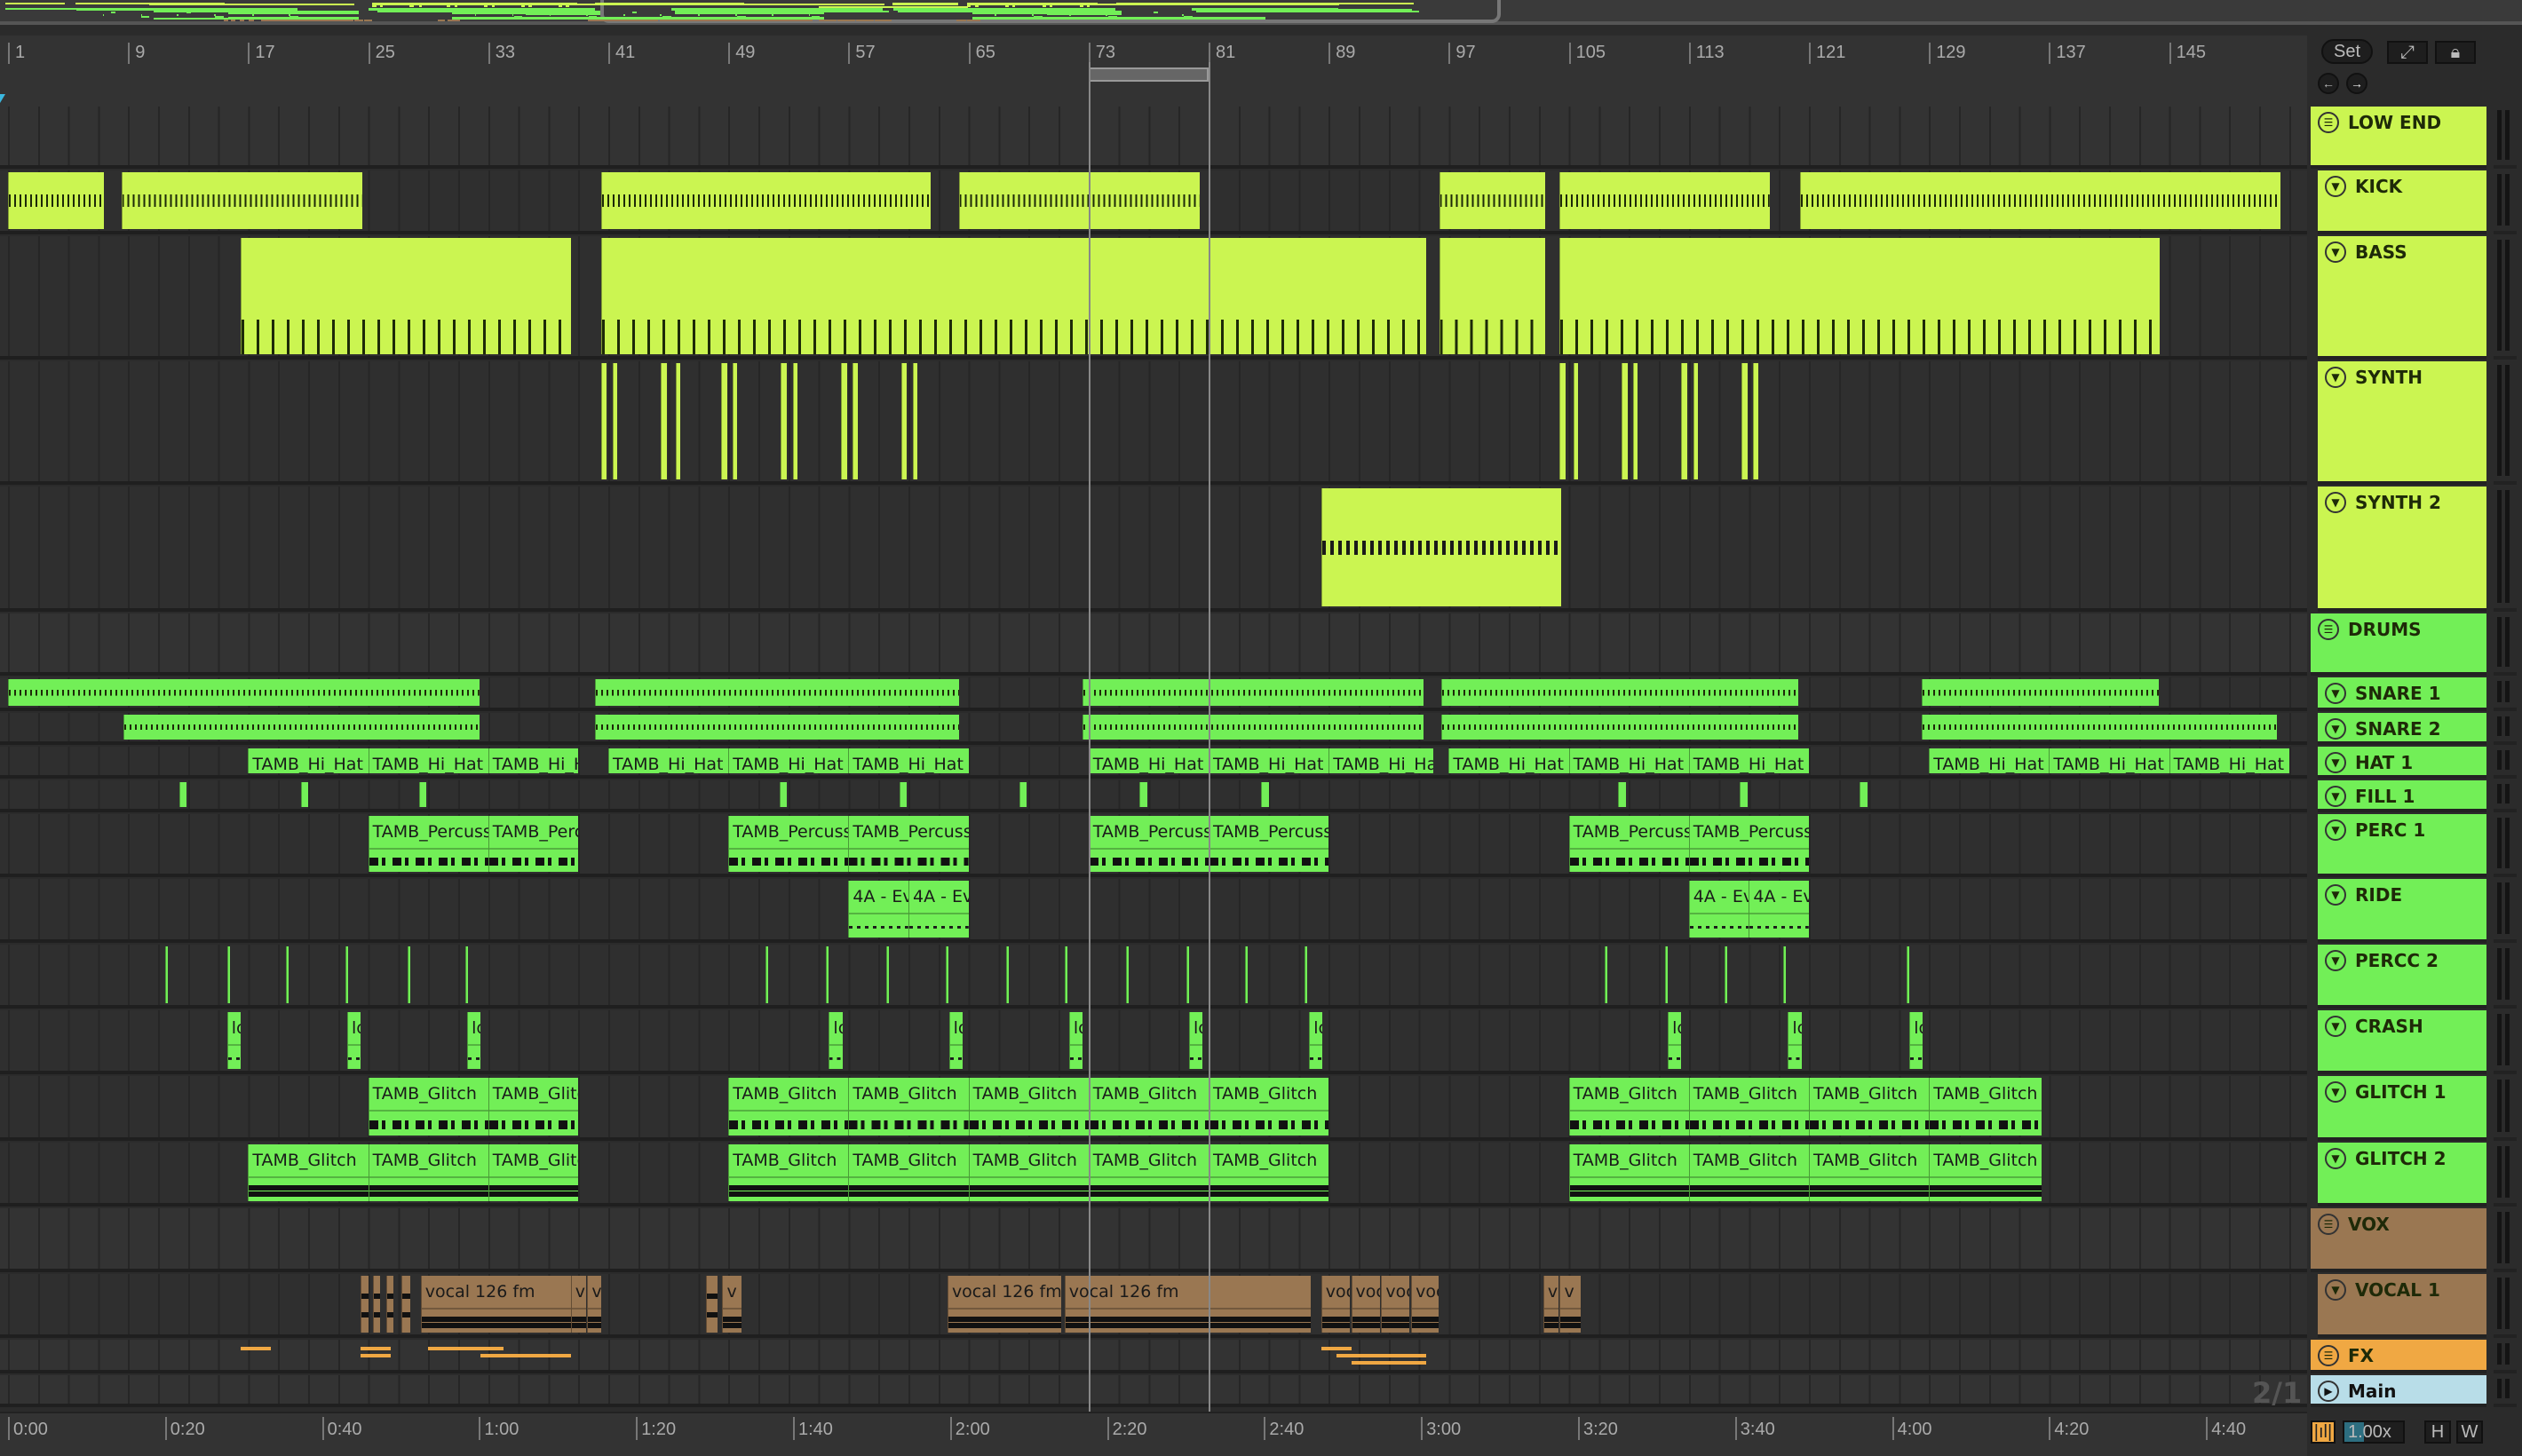 Image resolution: width=2522 pixels, height=1456 pixels. Describe the element at coordinates (1153, 202) in the screenshot. I see `track-lane-kick` at that location.